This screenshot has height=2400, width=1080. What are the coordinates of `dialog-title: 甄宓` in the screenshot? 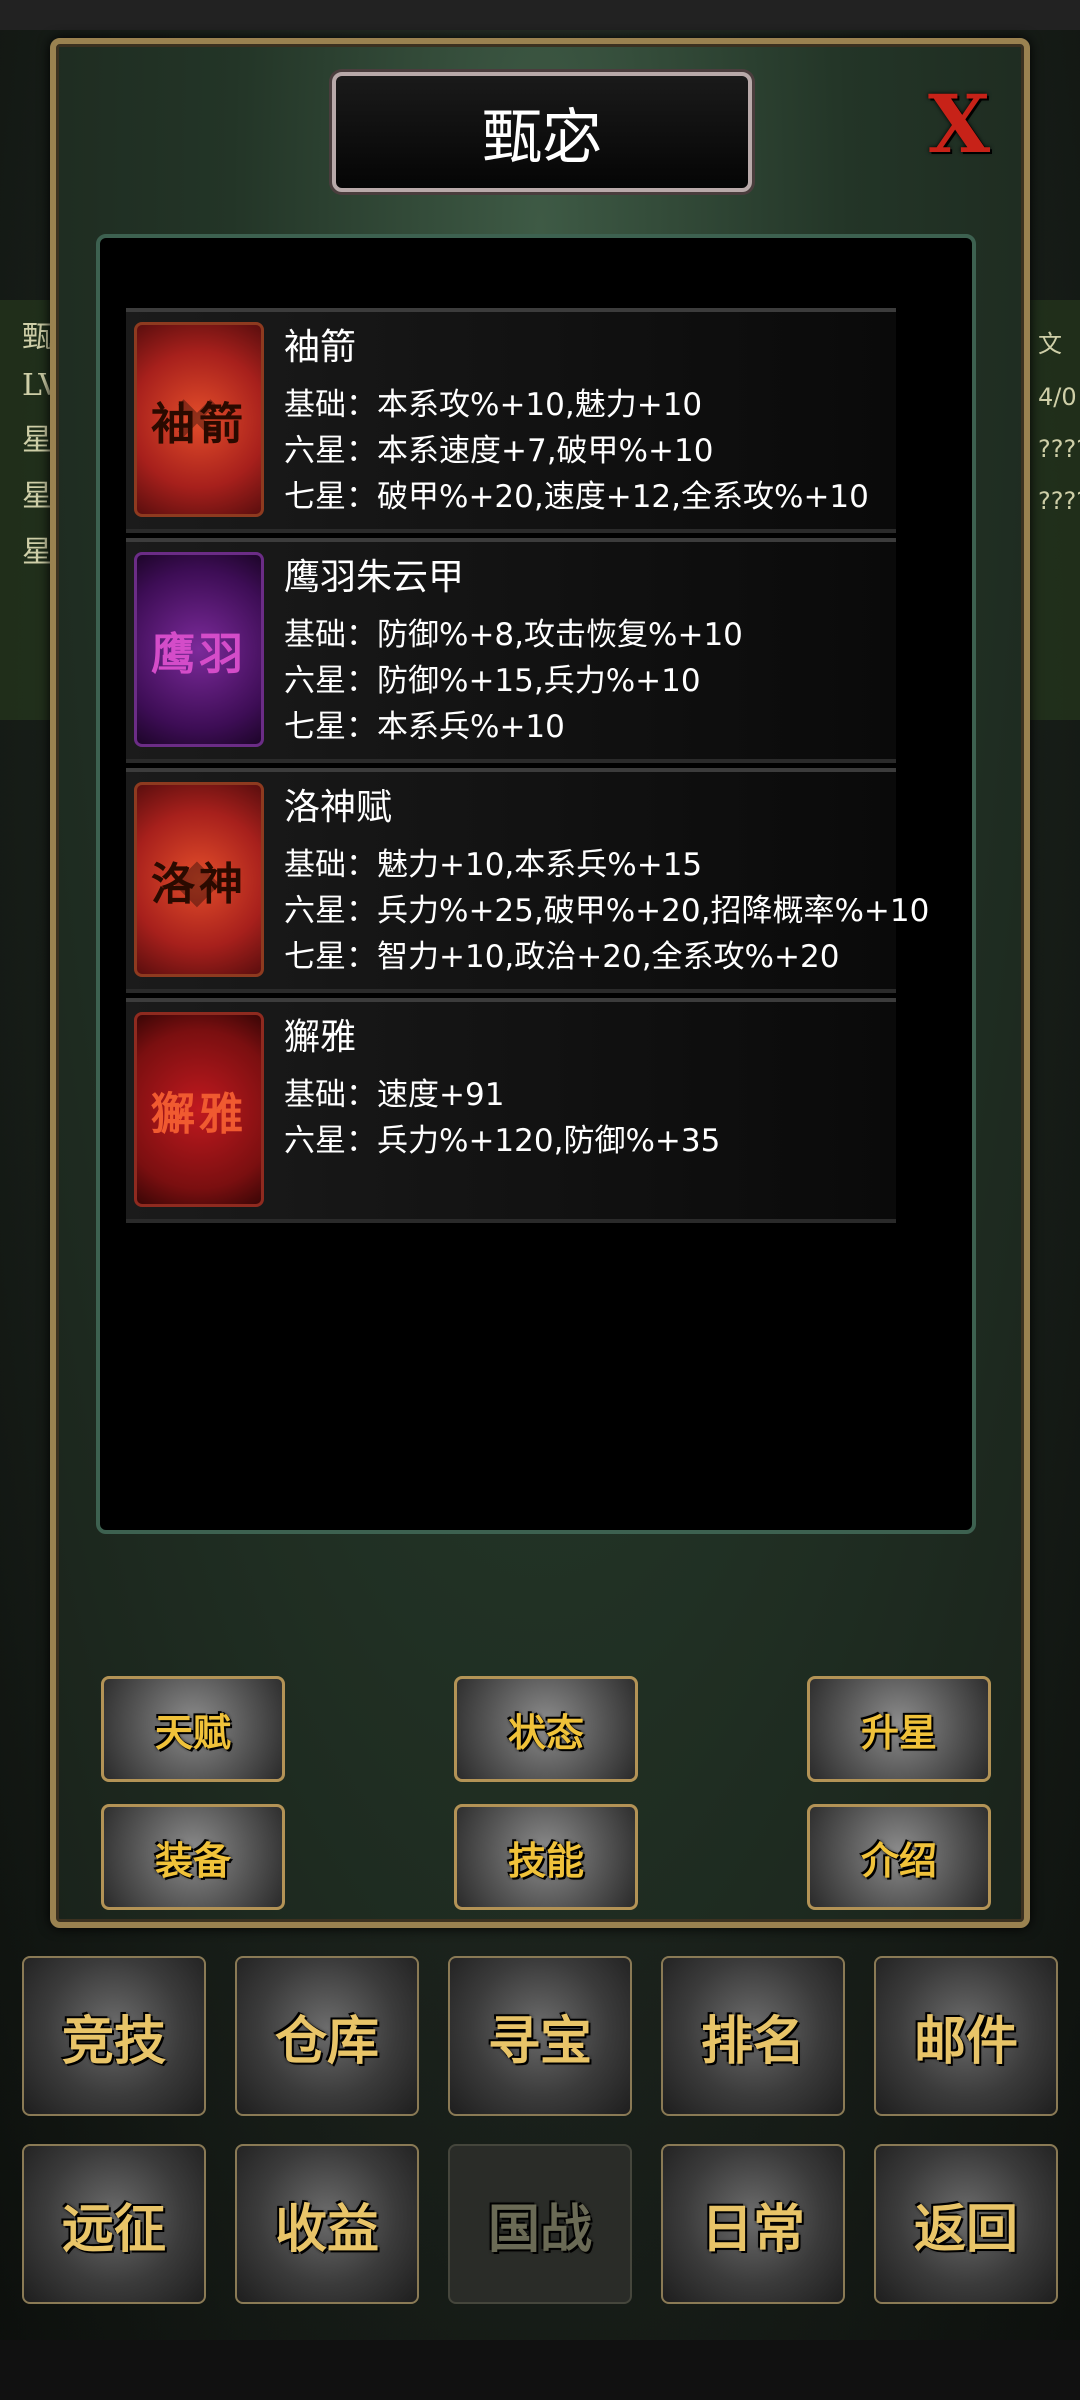 It's located at (542, 137).